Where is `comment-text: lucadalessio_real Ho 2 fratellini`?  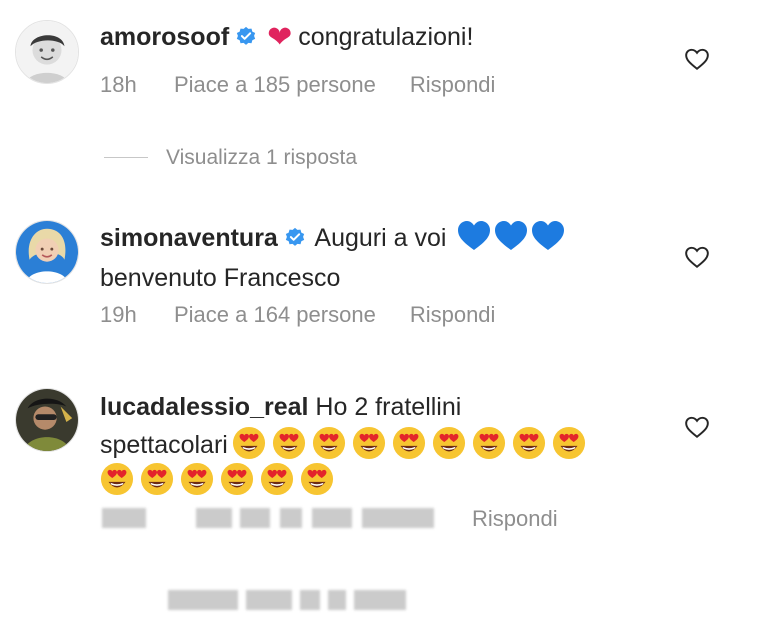 comment-text: lucadalessio_real Ho 2 fratellini is located at coordinates (380, 407).